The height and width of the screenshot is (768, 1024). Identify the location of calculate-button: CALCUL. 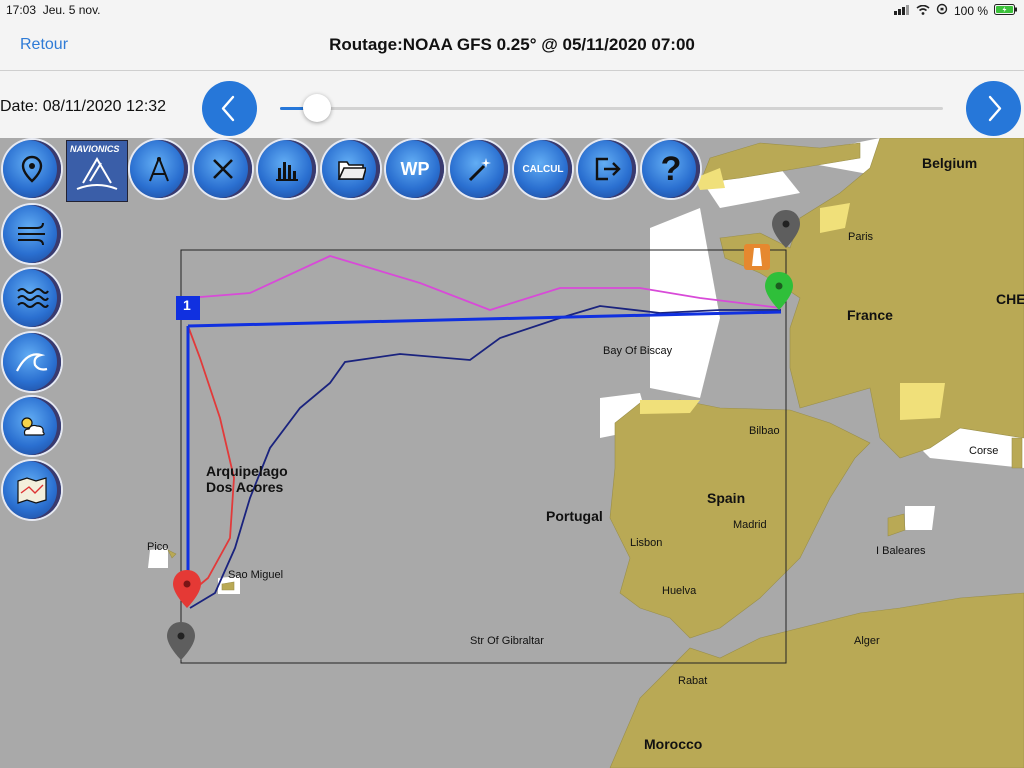
(543, 169).